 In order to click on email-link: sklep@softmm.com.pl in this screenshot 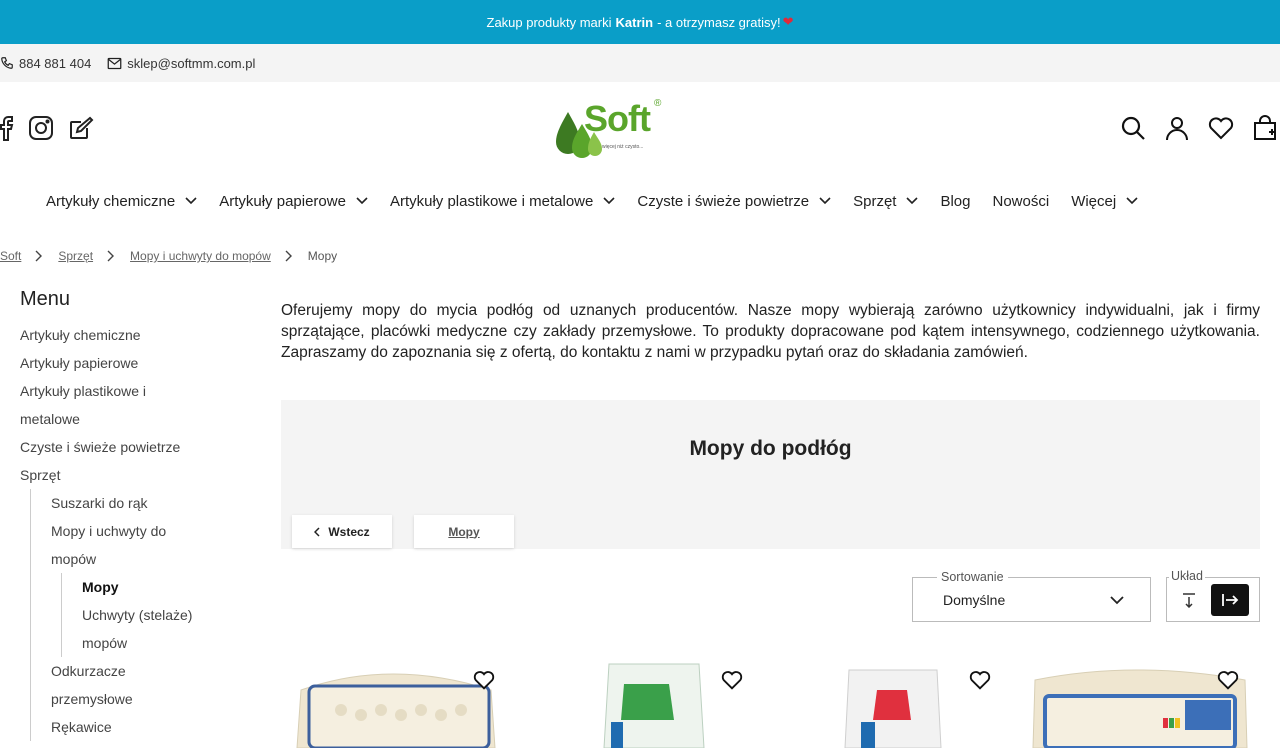, I will do `click(181, 63)`.